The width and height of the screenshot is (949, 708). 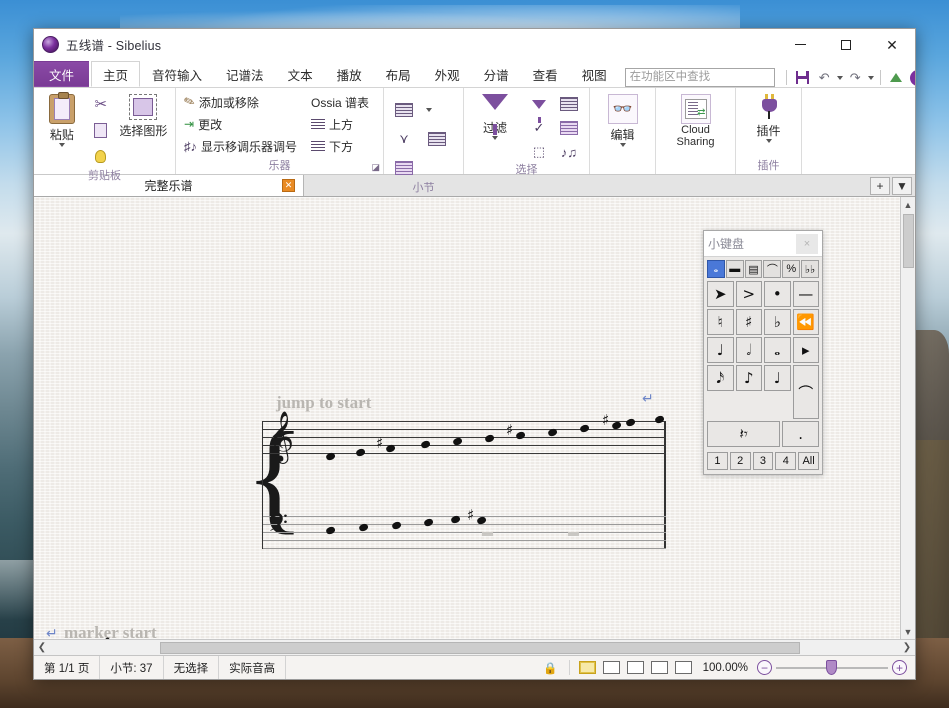 What do you see at coordinates (763, 461) in the screenshot?
I see `keypad-num-3: 3` at bounding box center [763, 461].